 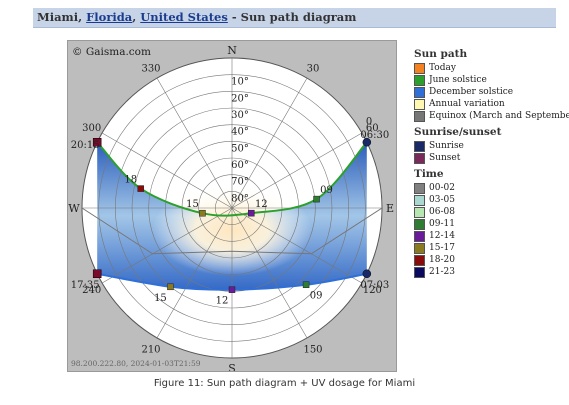 What do you see at coordinates (489, 68) in the screenshot?
I see `legend-item: Today` at bounding box center [489, 68].